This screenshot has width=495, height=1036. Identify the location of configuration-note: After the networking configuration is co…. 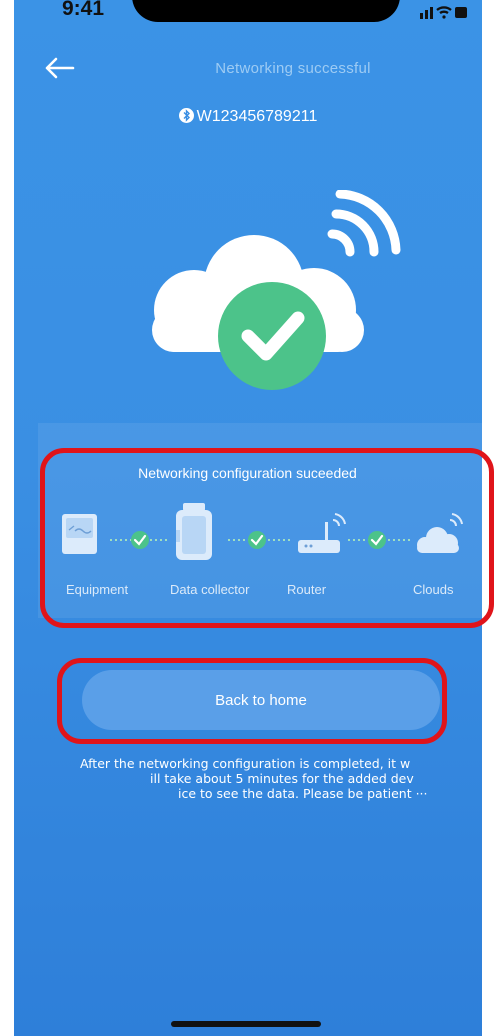
(252, 778).